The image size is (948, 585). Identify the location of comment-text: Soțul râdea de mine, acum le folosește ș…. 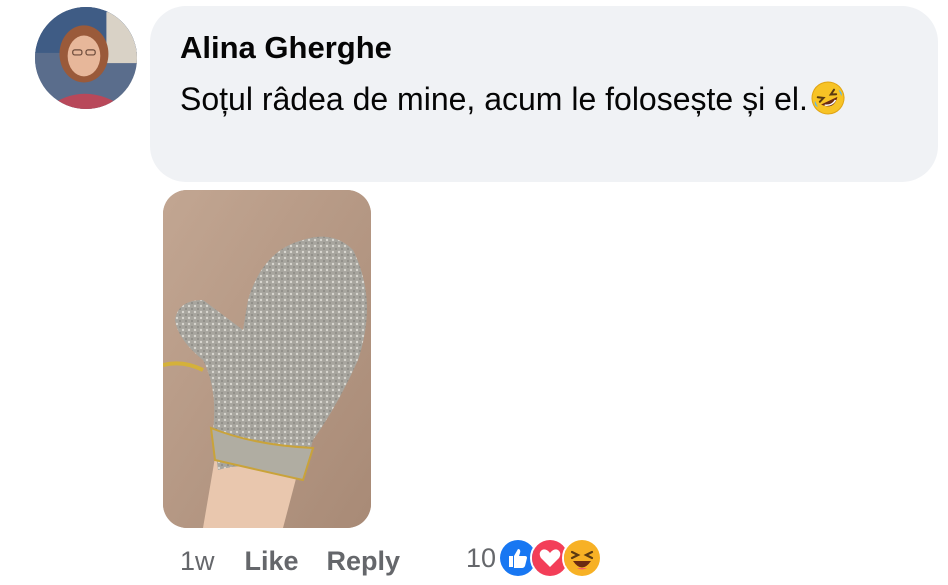
(494, 99).